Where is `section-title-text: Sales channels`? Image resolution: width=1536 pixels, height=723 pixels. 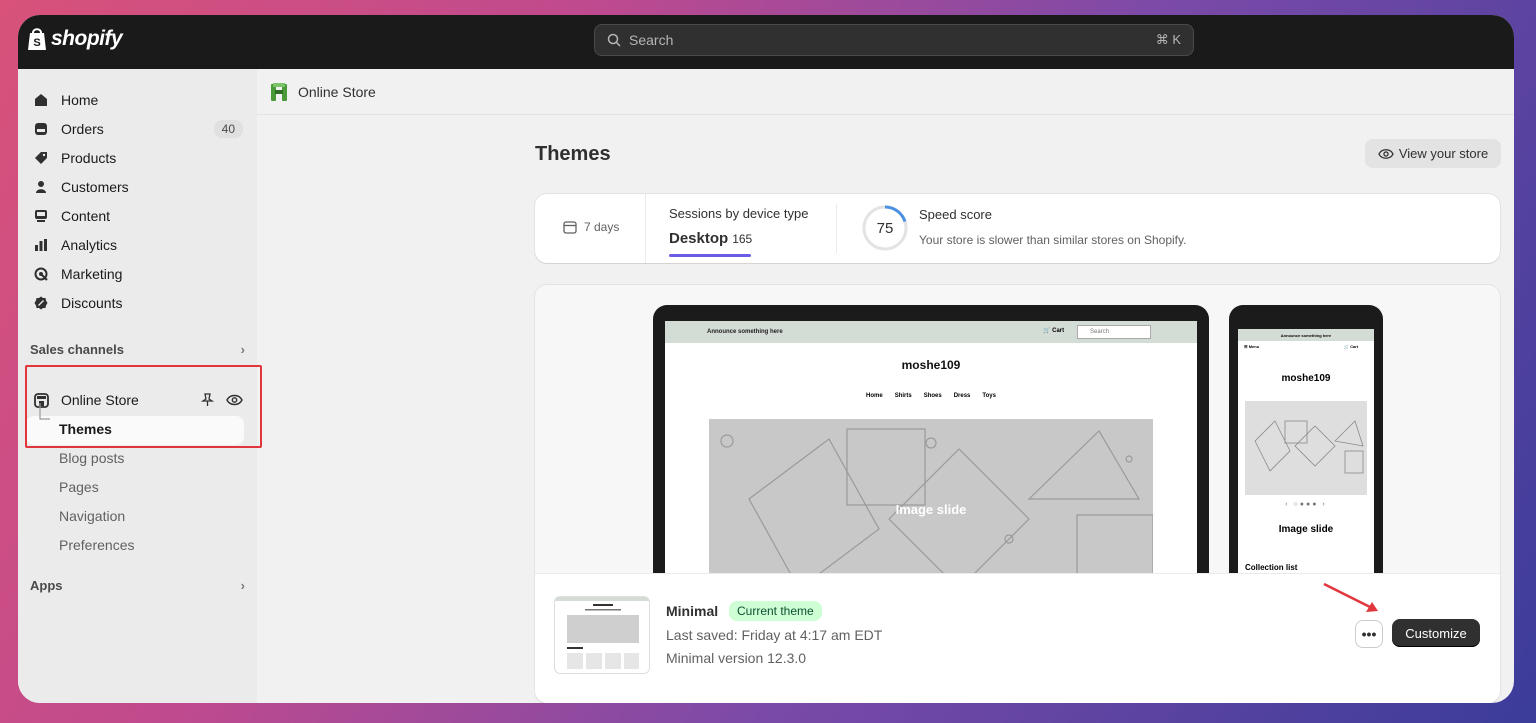
section-title-text: Sales channels is located at coordinates (77, 349).